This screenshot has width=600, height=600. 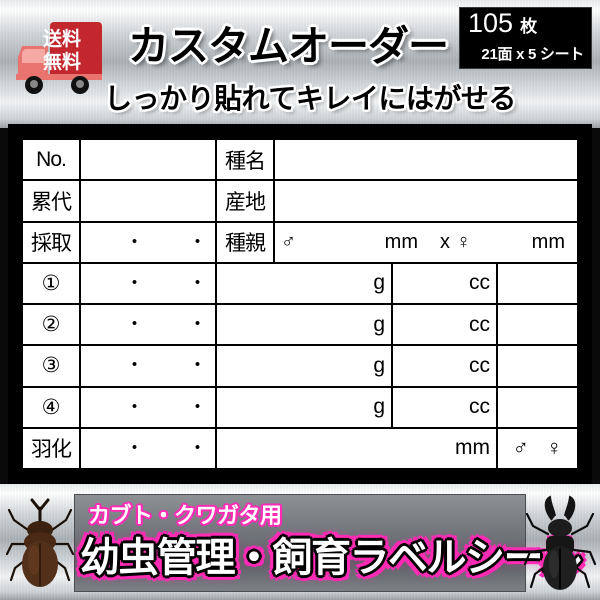 What do you see at coordinates (51, 242) in the screenshot?
I see `row-label-saishu: 採取` at bounding box center [51, 242].